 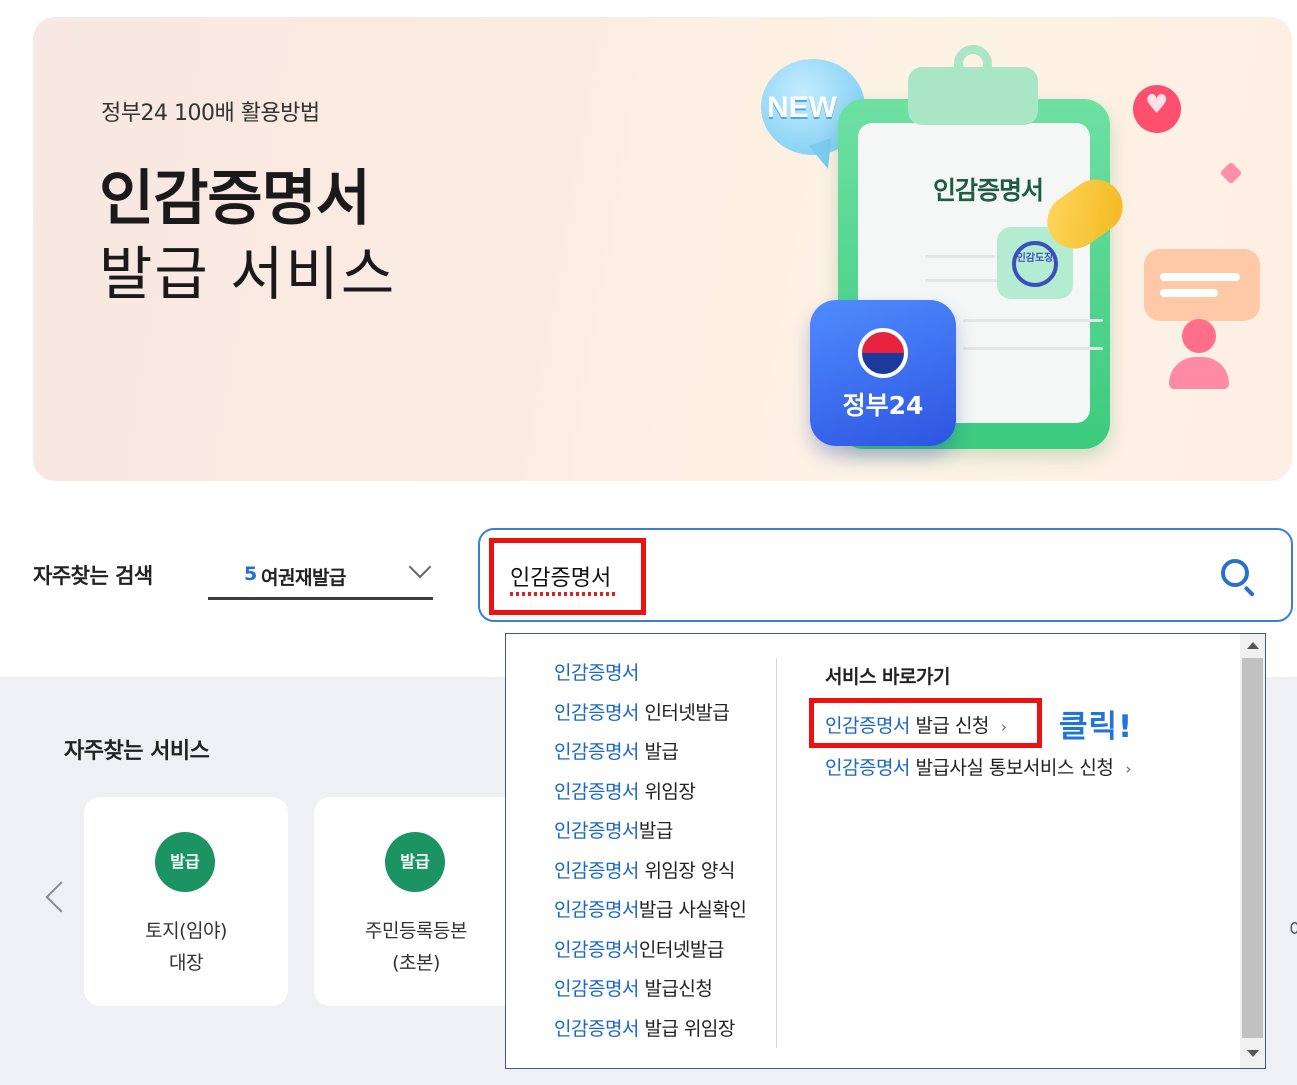 I want to click on chevron-right-icon: ›, so click(x=1128, y=769).